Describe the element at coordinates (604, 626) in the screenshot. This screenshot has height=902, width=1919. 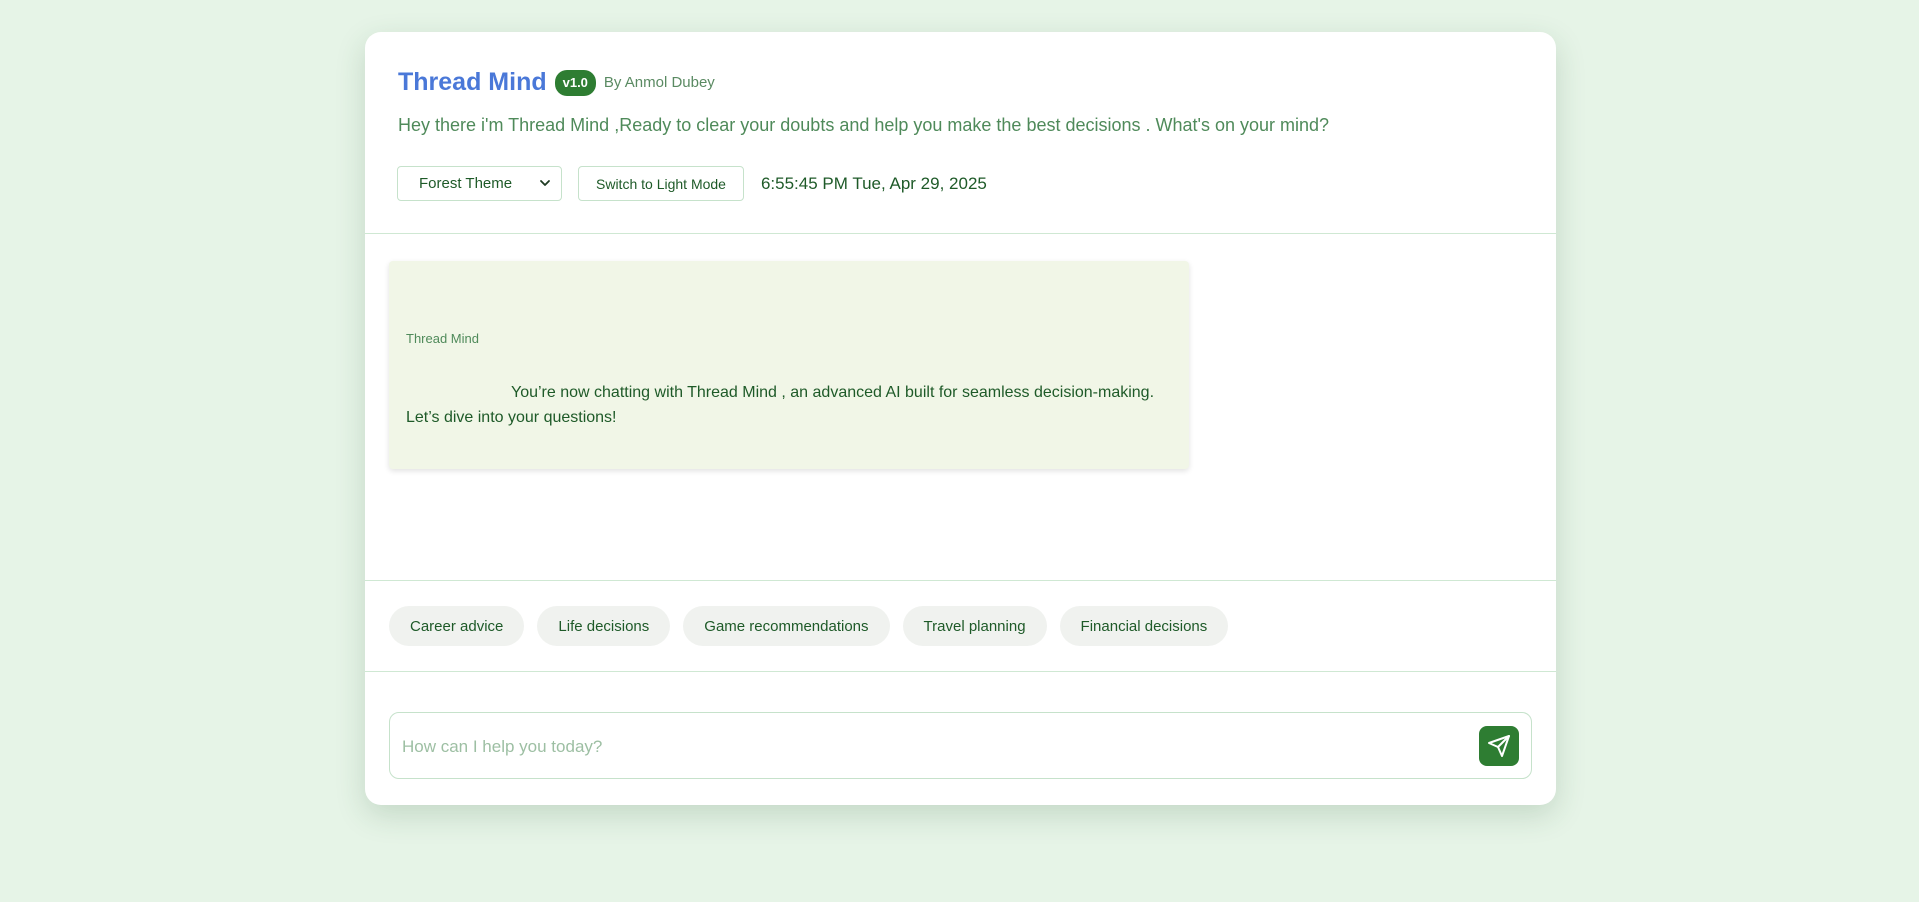
I see `suggestion-chip-life-decisions: Life decisions` at that location.